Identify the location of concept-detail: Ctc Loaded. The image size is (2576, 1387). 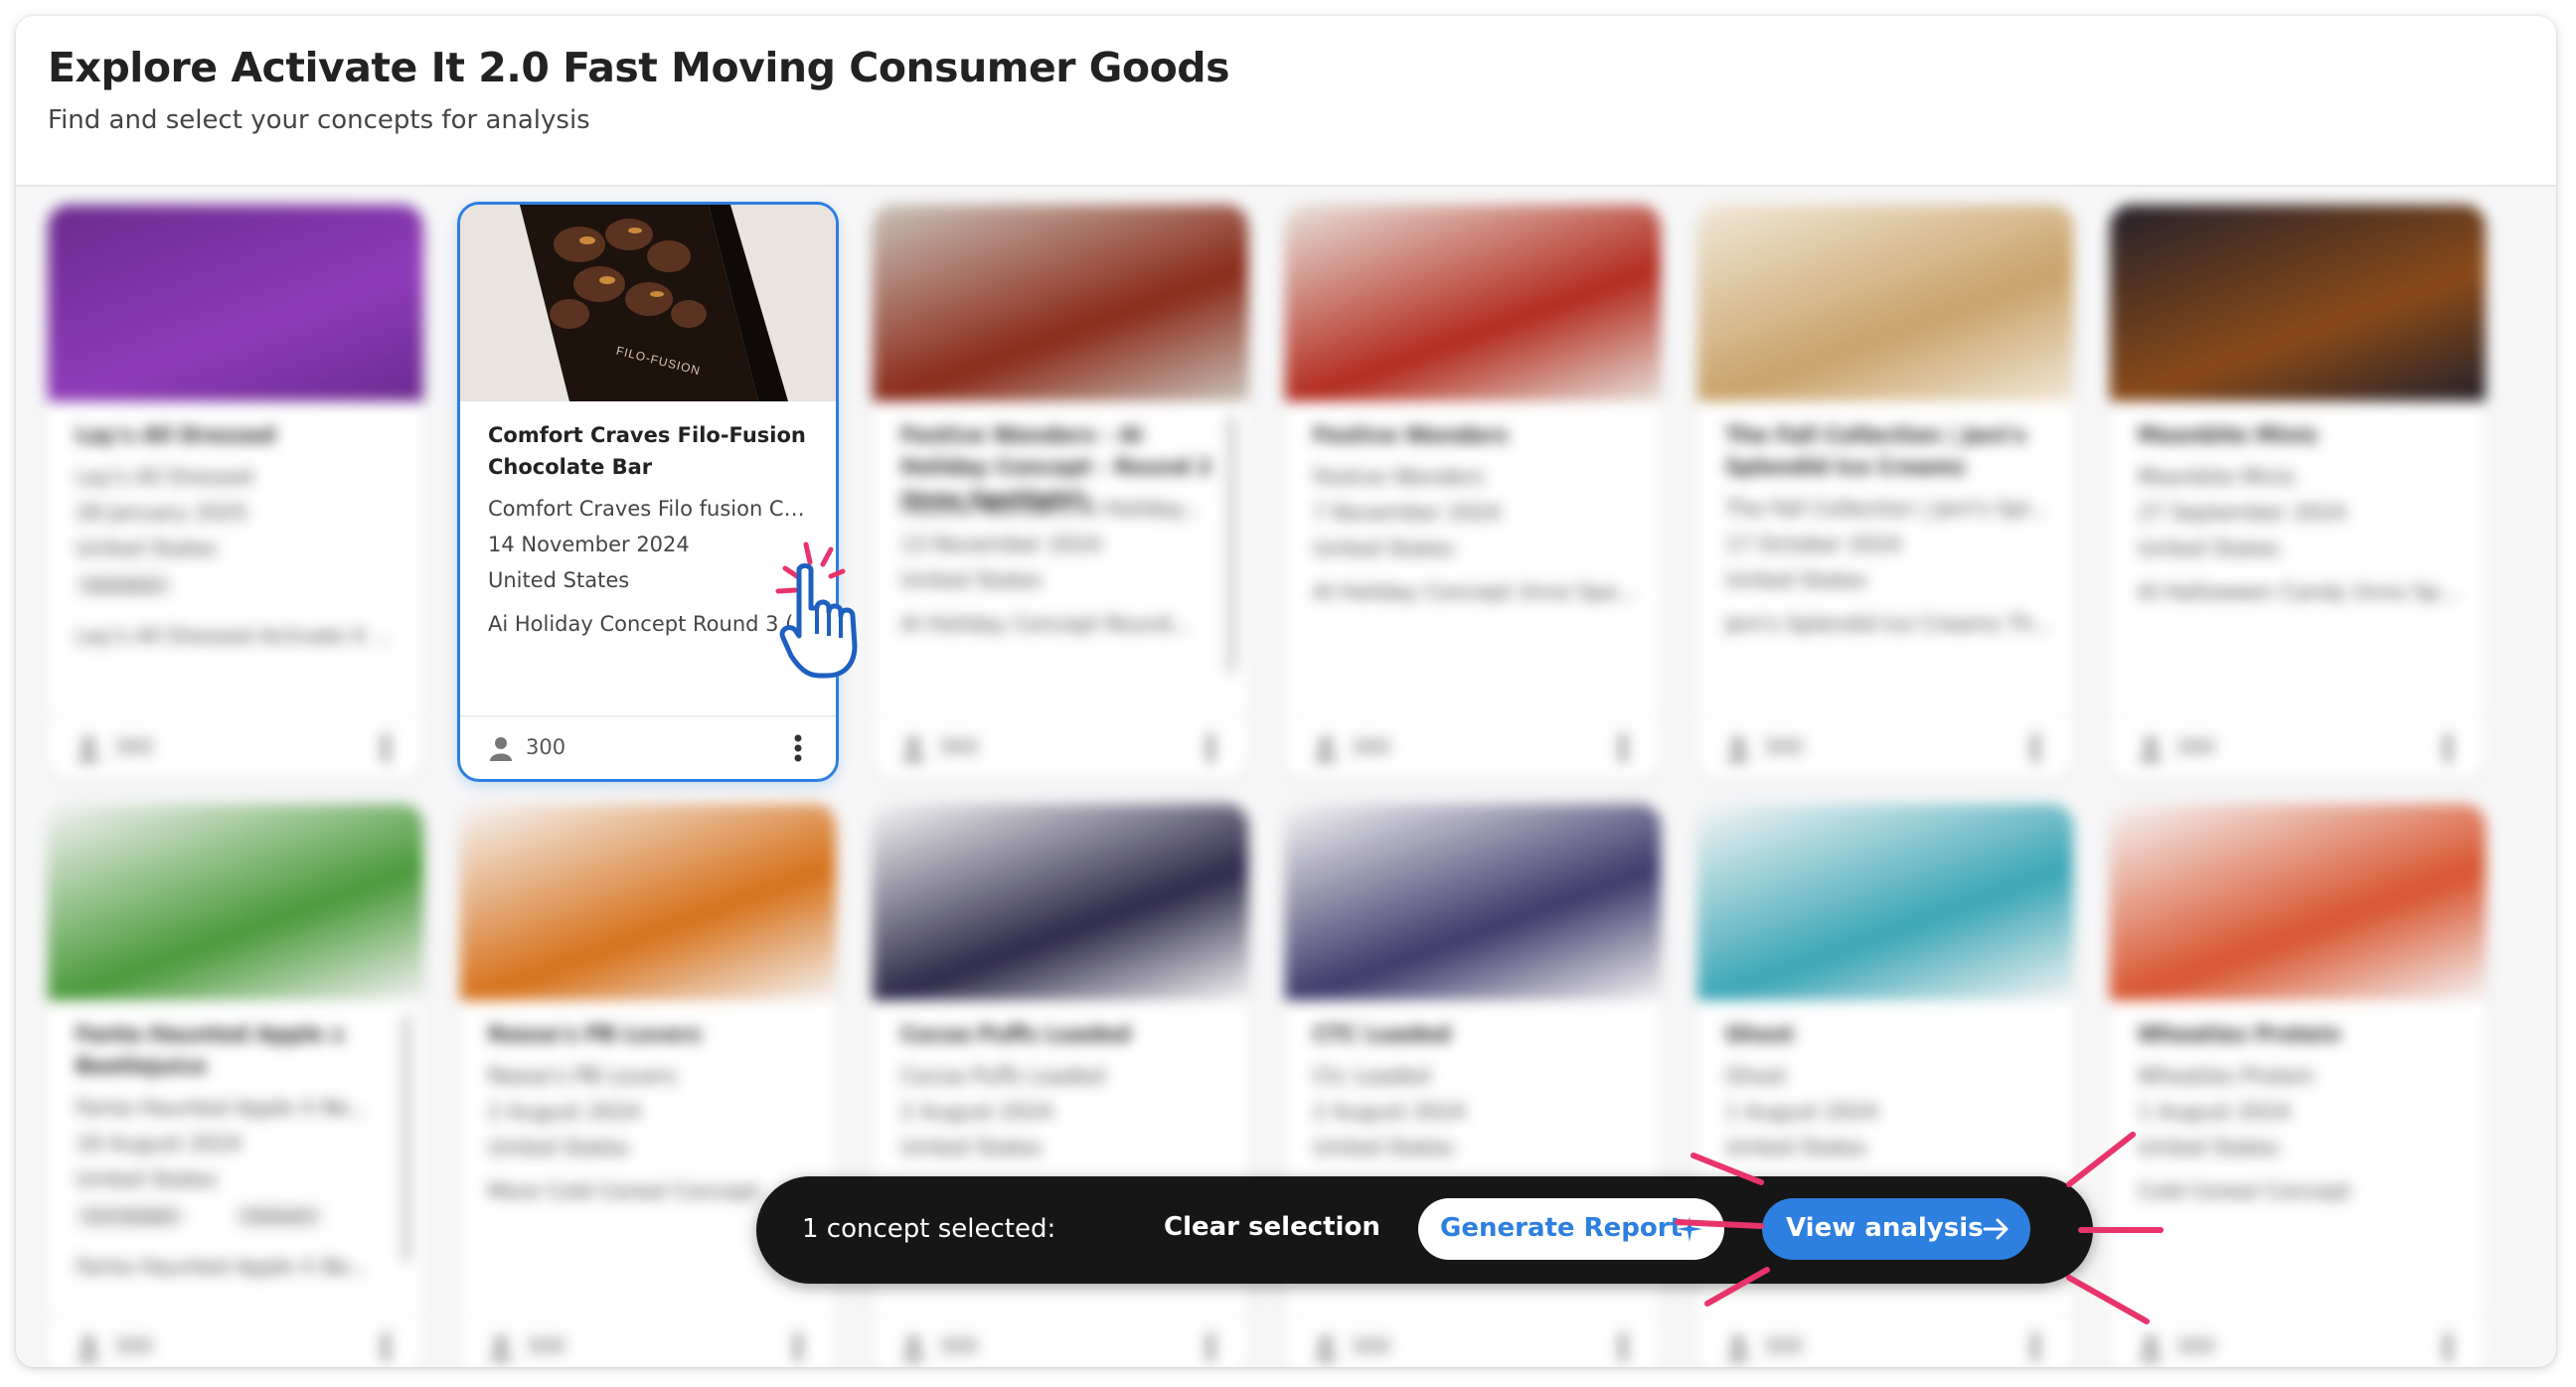
(1371, 1076).